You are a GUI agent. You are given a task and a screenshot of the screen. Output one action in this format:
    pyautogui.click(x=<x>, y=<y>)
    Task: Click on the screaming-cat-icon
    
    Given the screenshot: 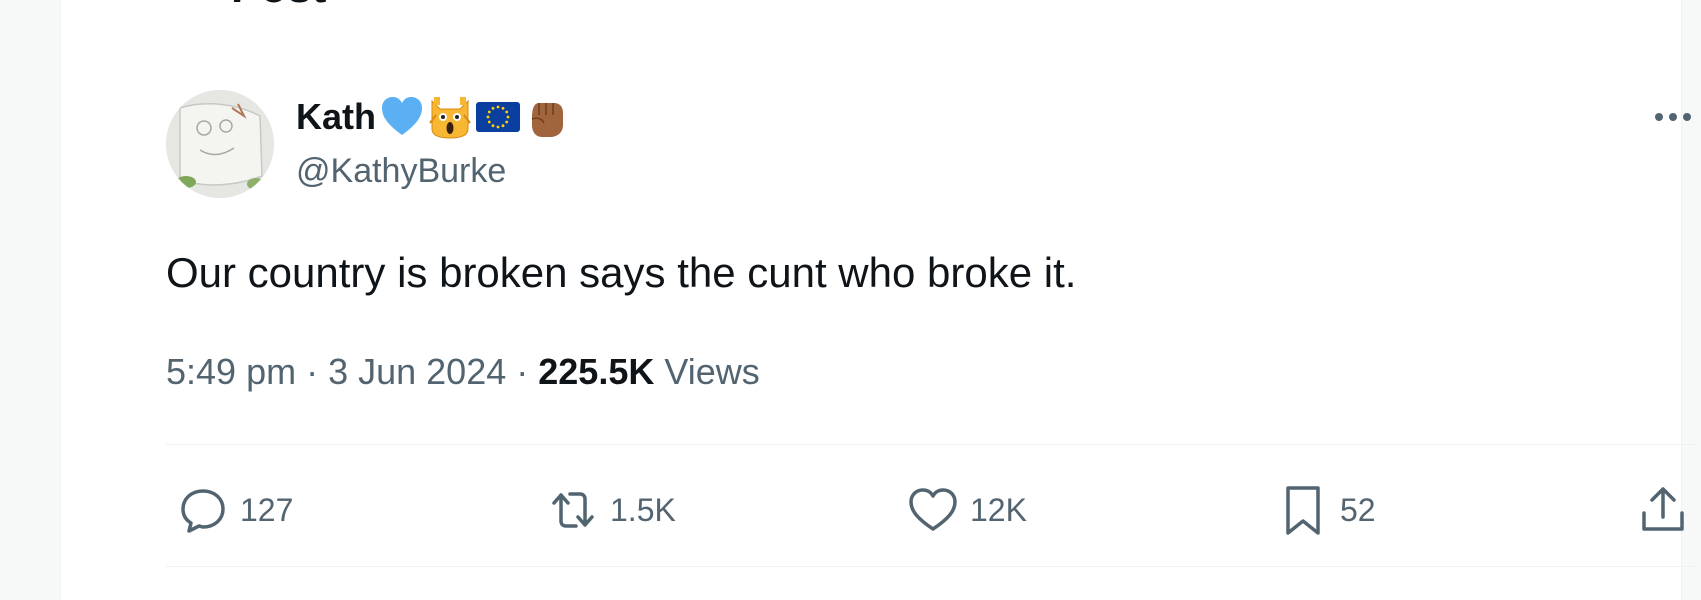 What is the action you would take?
    pyautogui.click(x=450, y=118)
    